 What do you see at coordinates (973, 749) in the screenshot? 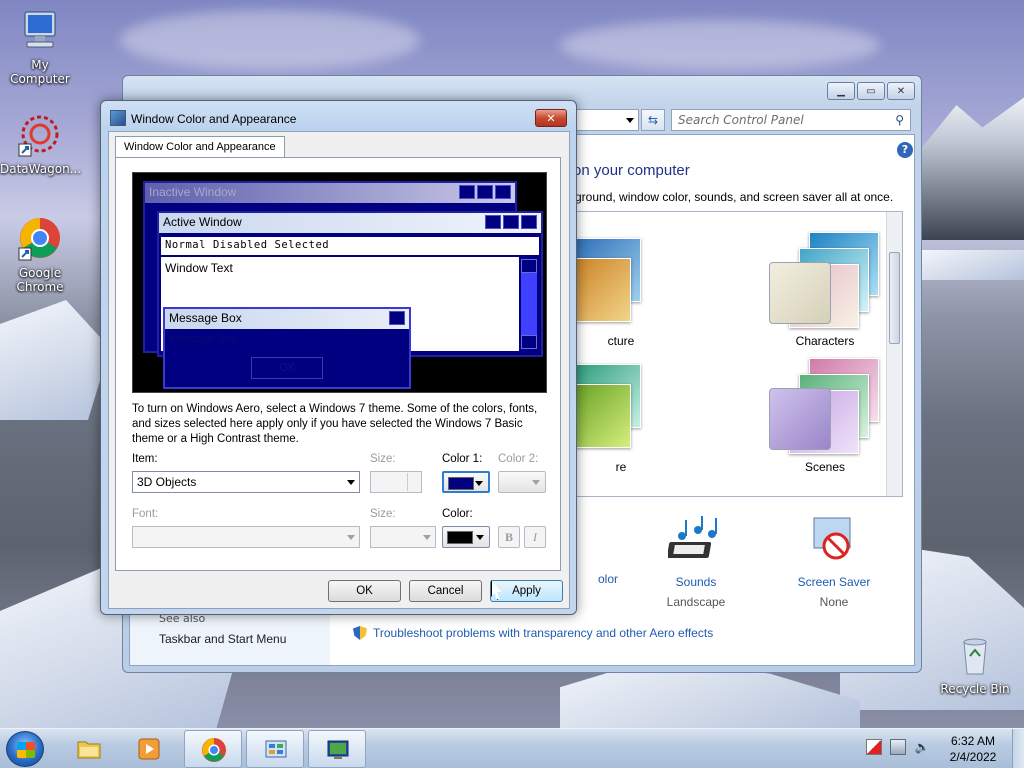
I see `clock: 6:32 AM 2/4/2022` at bounding box center [973, 749].